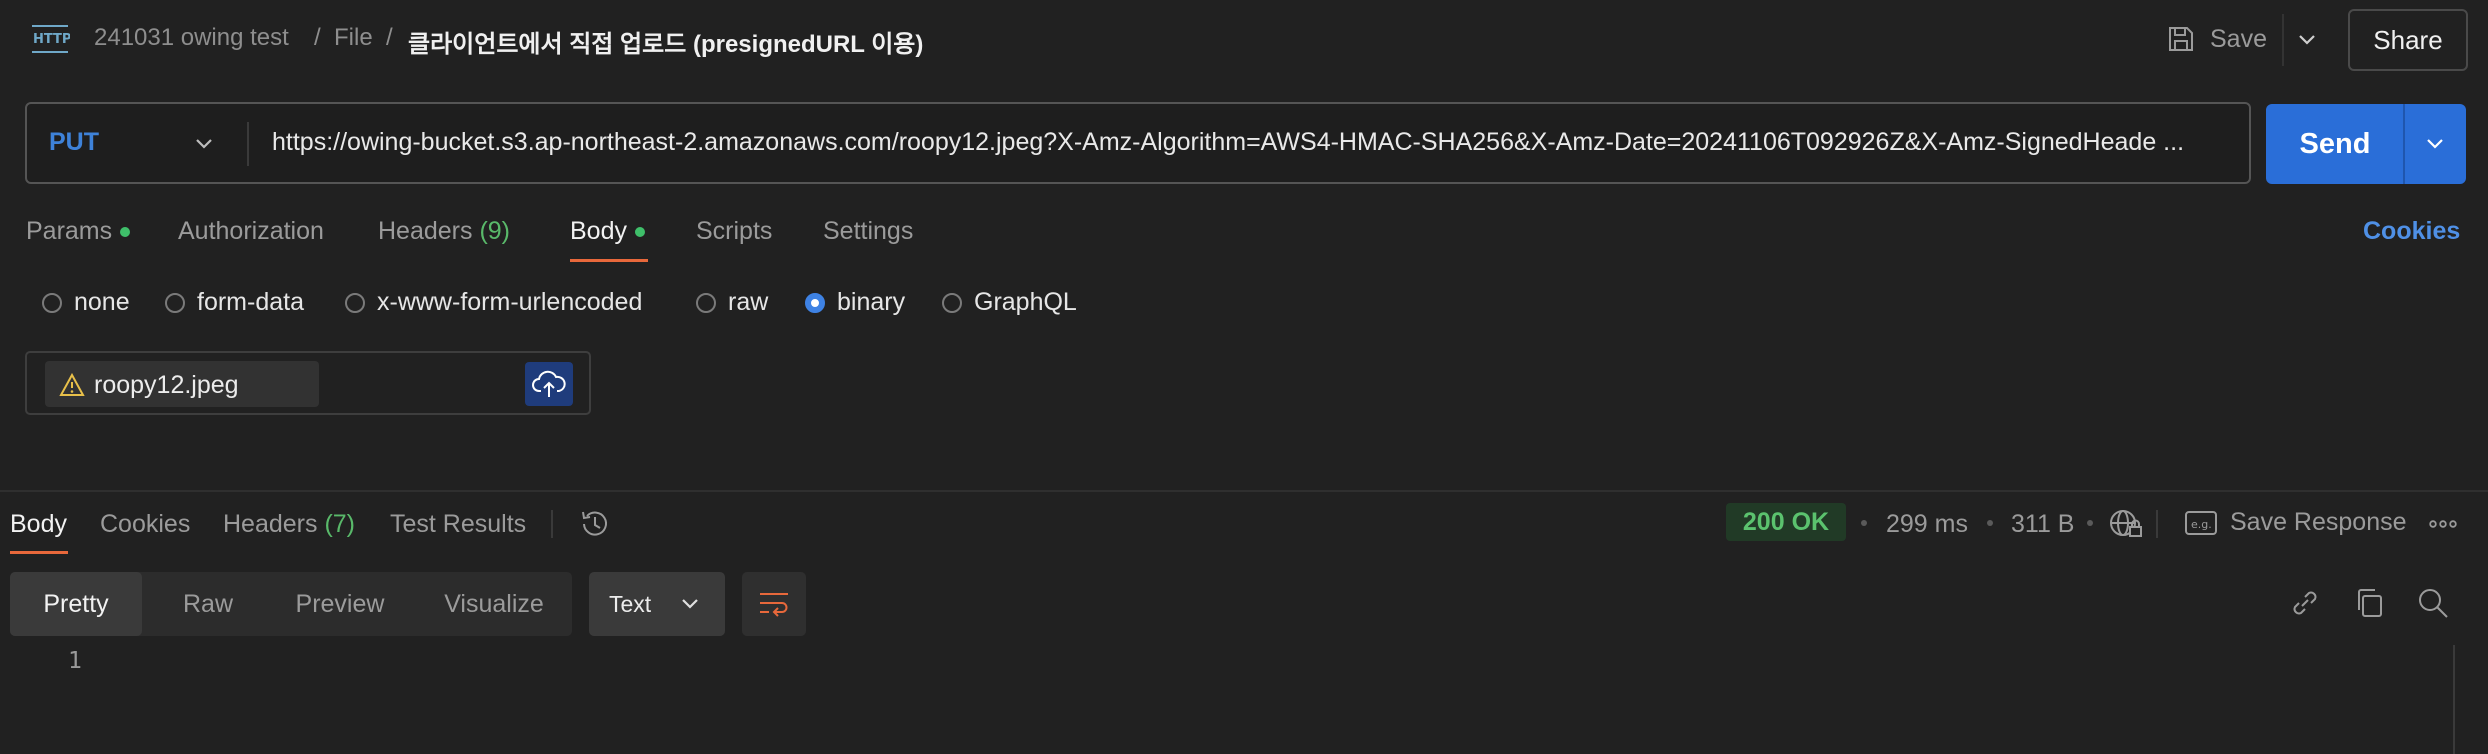 This screenshot has height=754, width=2488. I want to click on radio-label: GraphQL, so click(1025, 302).